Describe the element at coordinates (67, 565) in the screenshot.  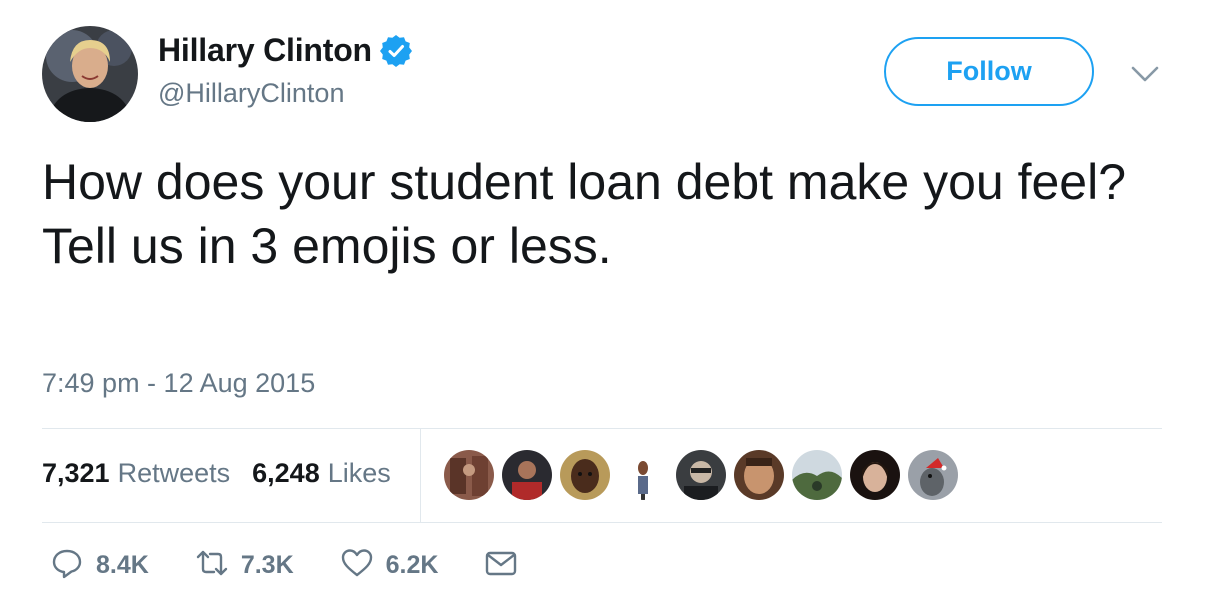
I see `reply-icon` at that location.